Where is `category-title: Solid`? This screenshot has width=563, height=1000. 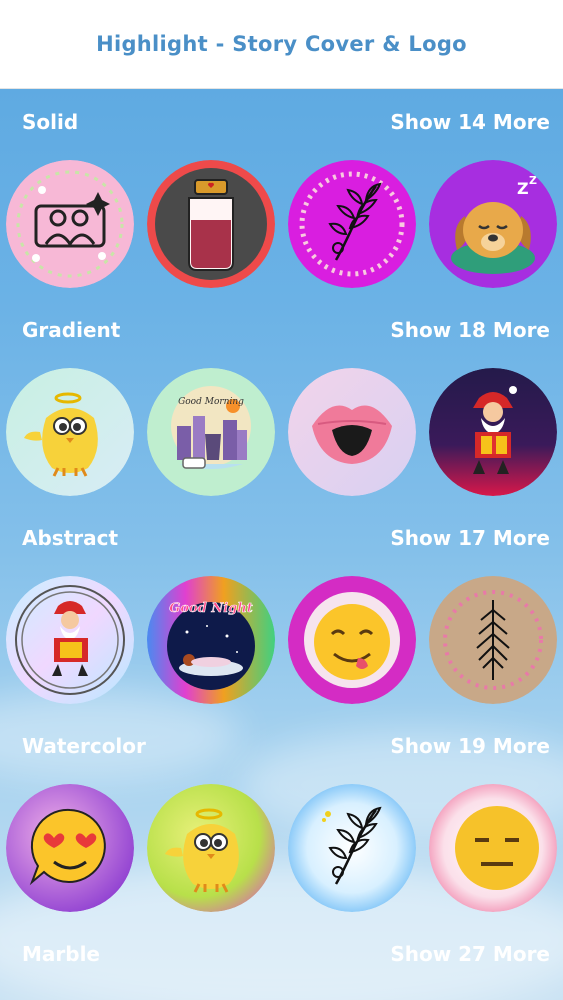 category-title: Solid is located at coordinates (50, 122).